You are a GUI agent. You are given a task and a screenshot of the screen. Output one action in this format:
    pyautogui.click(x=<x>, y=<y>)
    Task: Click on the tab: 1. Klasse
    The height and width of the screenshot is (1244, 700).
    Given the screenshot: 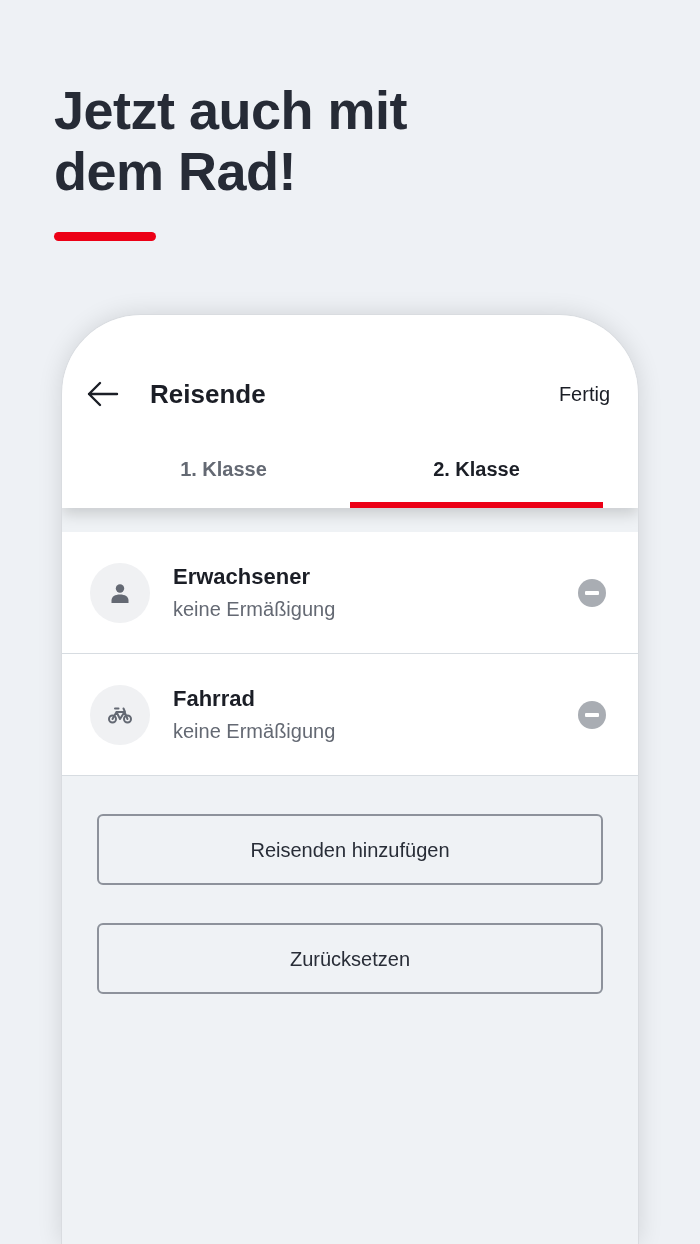 What is the action you would take?
    pyautogui.click(x=223, y=465)
    